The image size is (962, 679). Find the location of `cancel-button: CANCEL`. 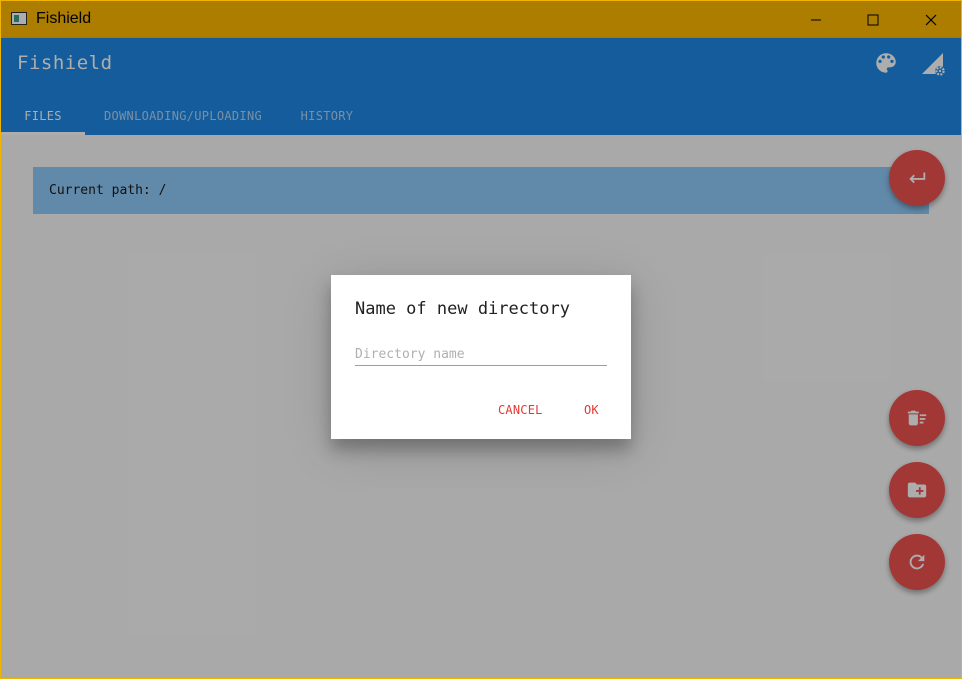

cancel-button: CANCEL is located at coordinates (520, 410).